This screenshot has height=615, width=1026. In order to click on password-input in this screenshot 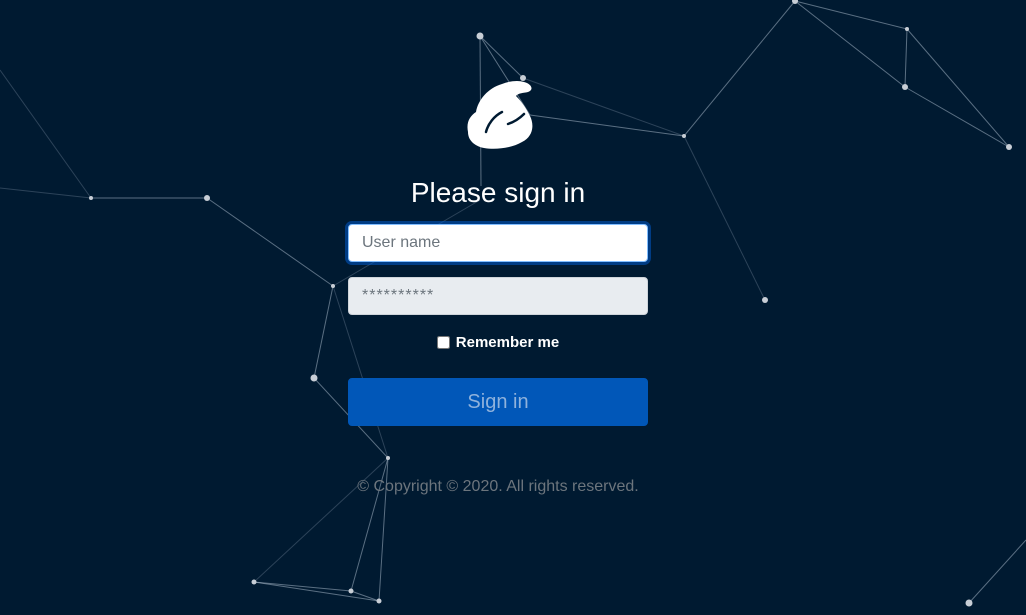, I will do `click(498, 296)`.